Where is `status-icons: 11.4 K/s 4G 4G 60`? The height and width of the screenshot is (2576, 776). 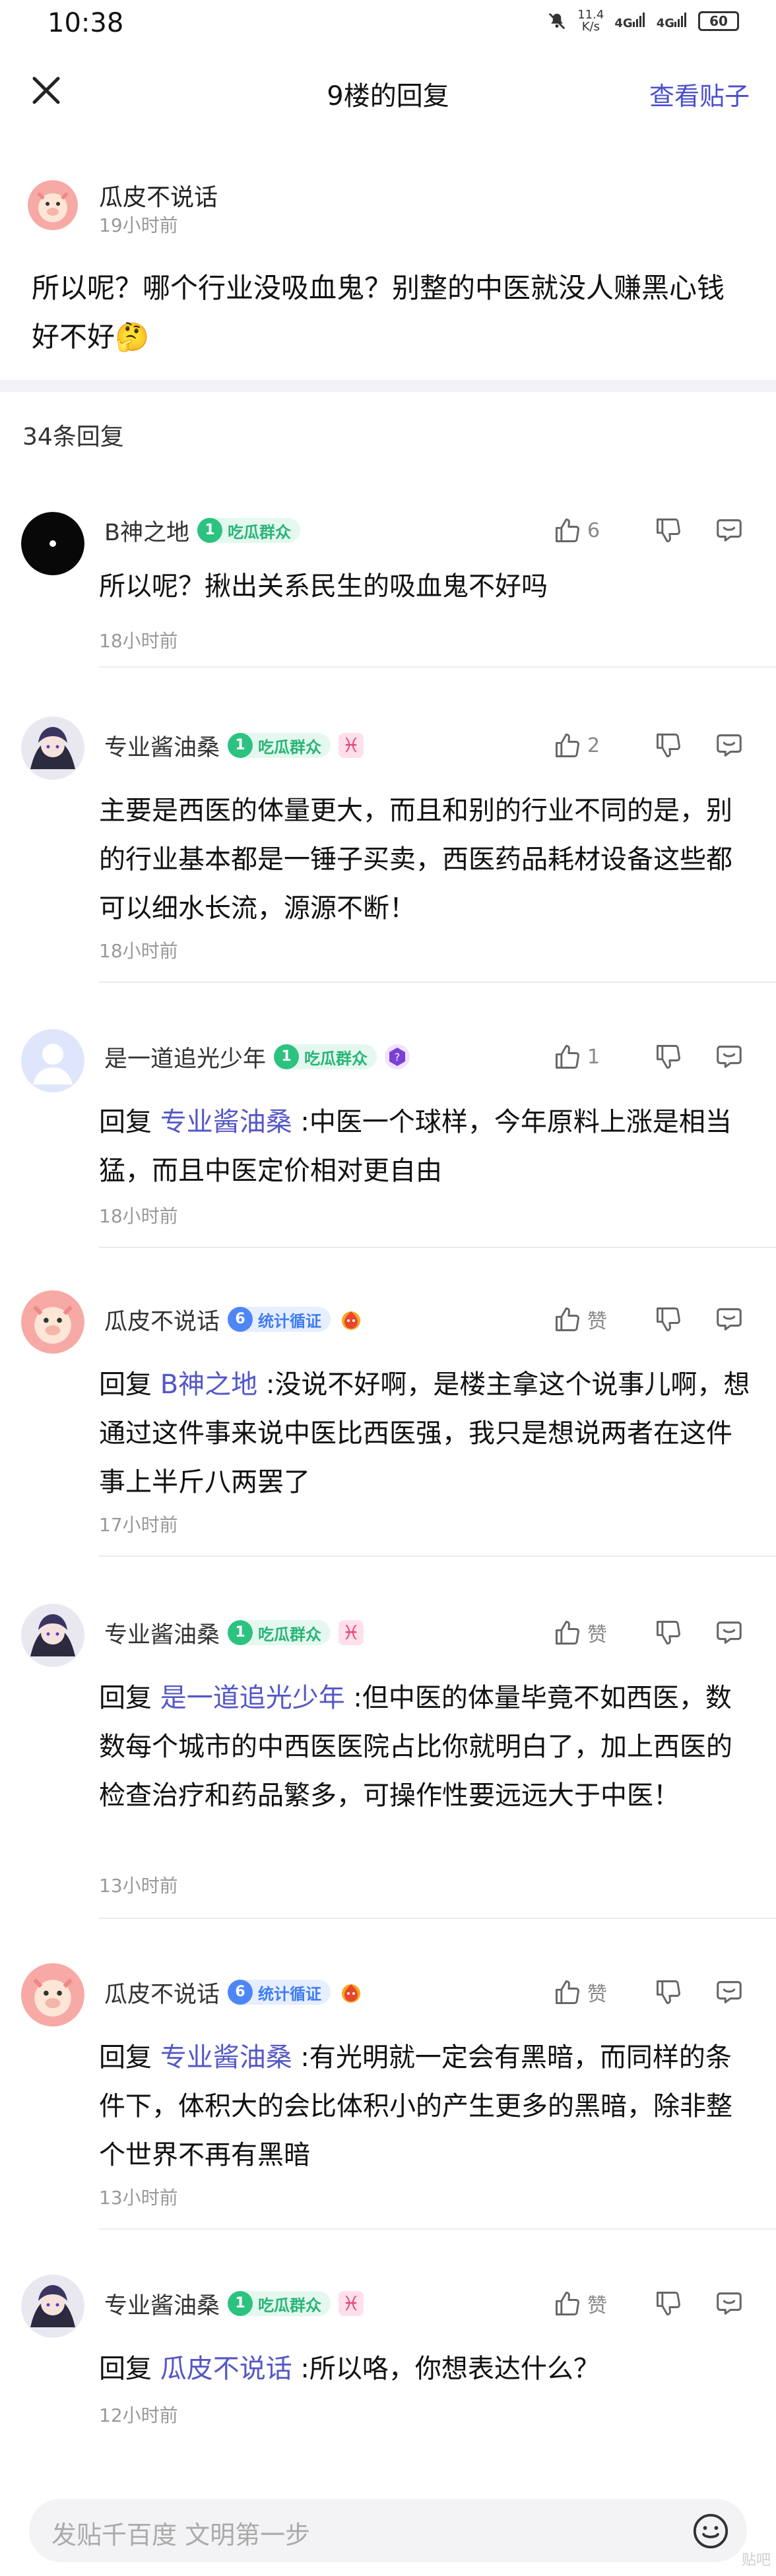
status-icons: 11.4 K/s 4G 4G 60 is located at coordinates (643, 21).